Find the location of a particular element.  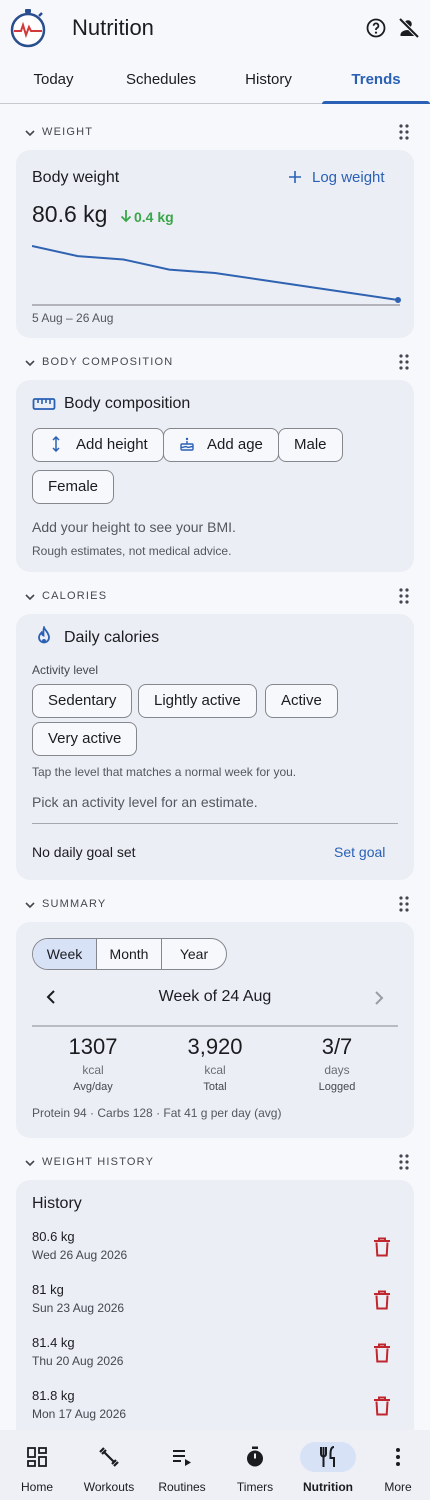

female-chip: Female is located at coordinates (73, 487).